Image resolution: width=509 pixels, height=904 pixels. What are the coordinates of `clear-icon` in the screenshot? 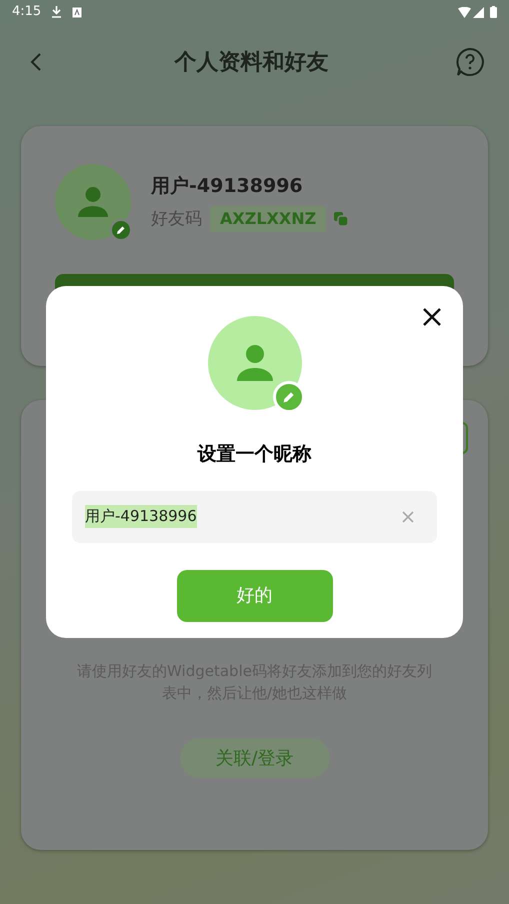 It's located at (408, 516).